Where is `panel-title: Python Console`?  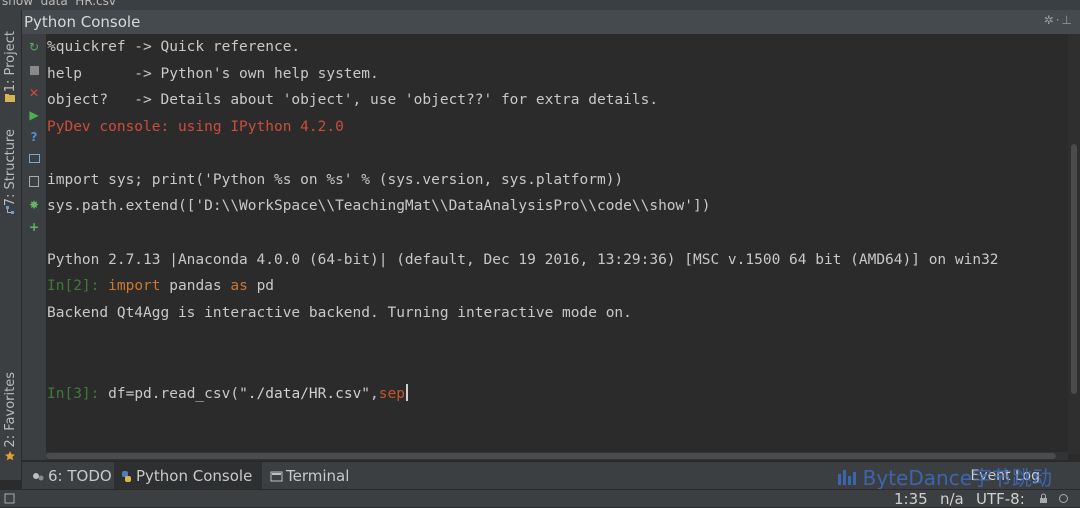
panel-title: Python Console is located at coordinates (82, 22).